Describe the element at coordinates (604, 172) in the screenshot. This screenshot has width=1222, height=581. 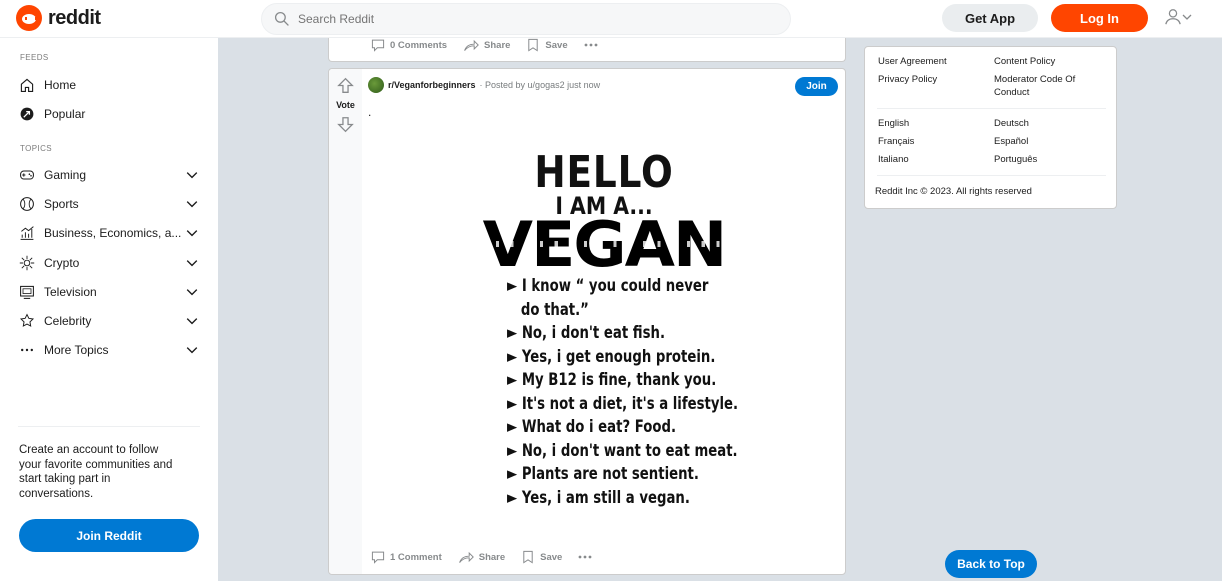
I see `image-text-hello: HELLO` at that location.